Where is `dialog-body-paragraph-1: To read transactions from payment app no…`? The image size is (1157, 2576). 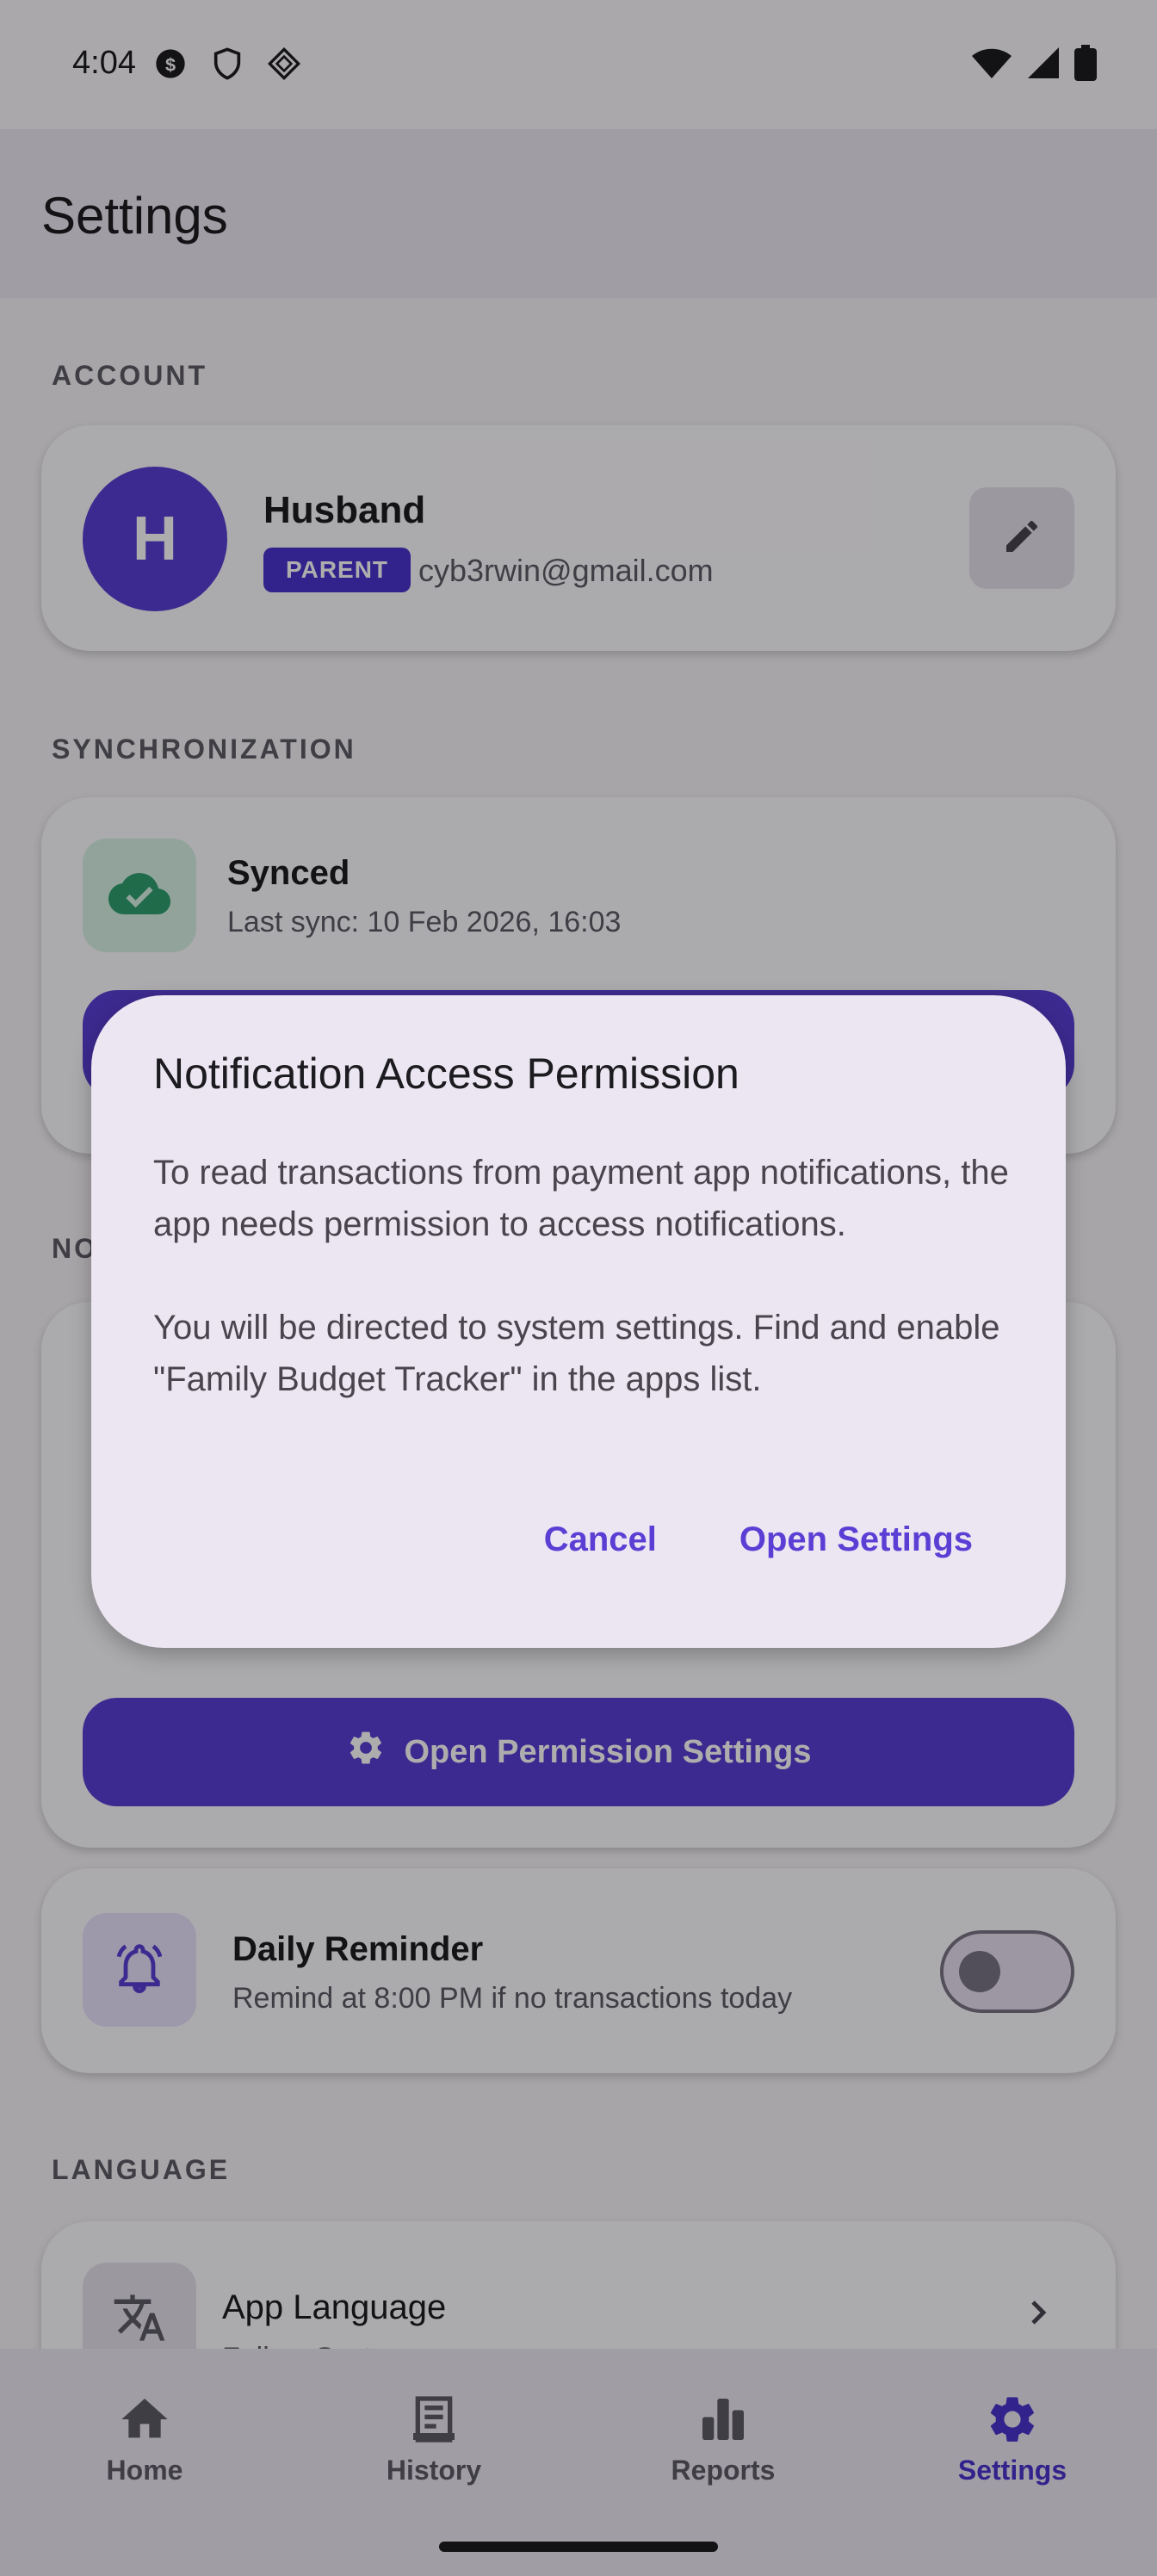
dialog-body-paragraph-1: To read transactions from payment app no… is located at coordinates (581, 1198).